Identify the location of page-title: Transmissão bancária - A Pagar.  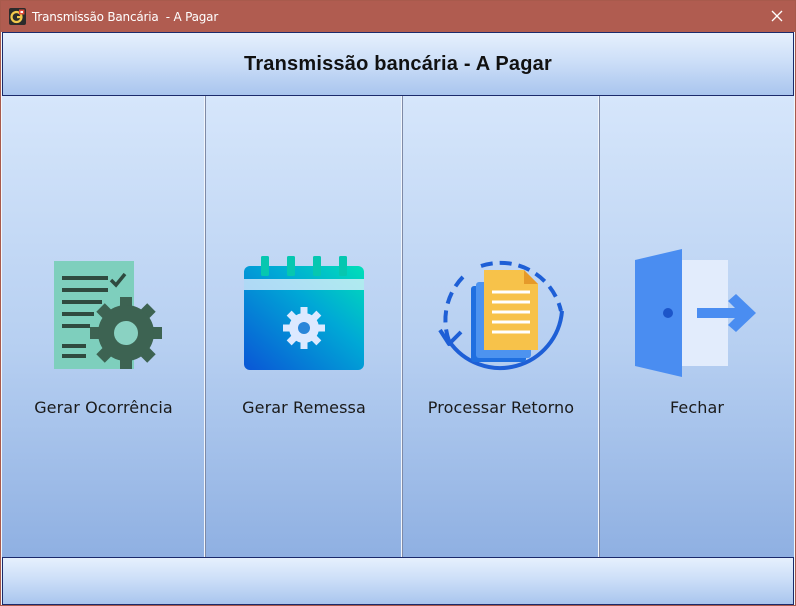
(398, 63).